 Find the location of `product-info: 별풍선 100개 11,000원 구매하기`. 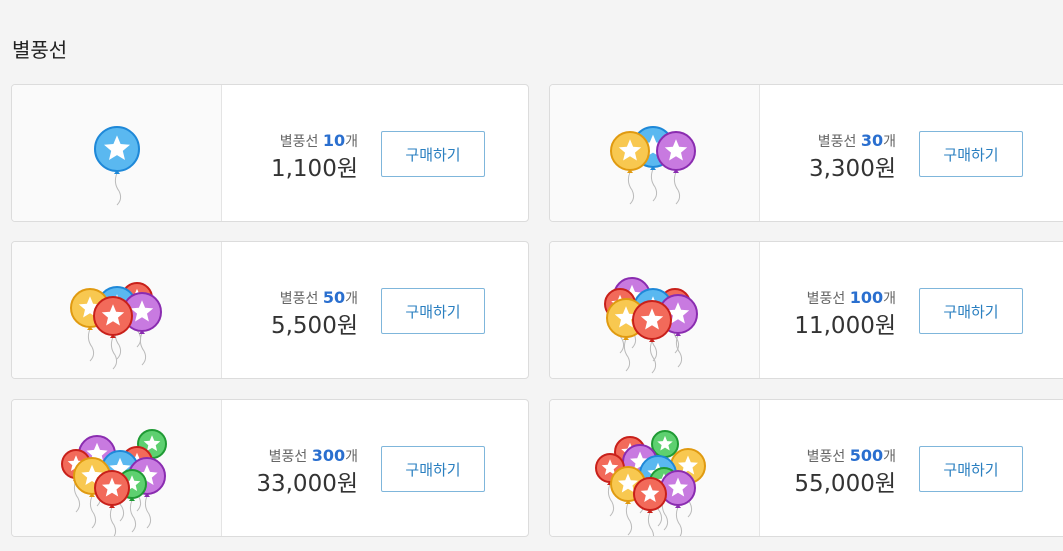

product-info: 별풍선 100개 11,000원 구매하기 is located at coordinates (911, 310).